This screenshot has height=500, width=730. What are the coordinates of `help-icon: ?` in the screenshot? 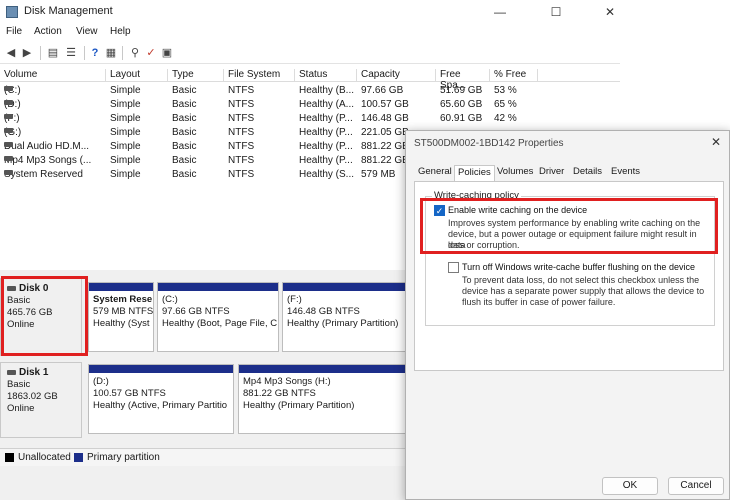 It's located at (95, 53).